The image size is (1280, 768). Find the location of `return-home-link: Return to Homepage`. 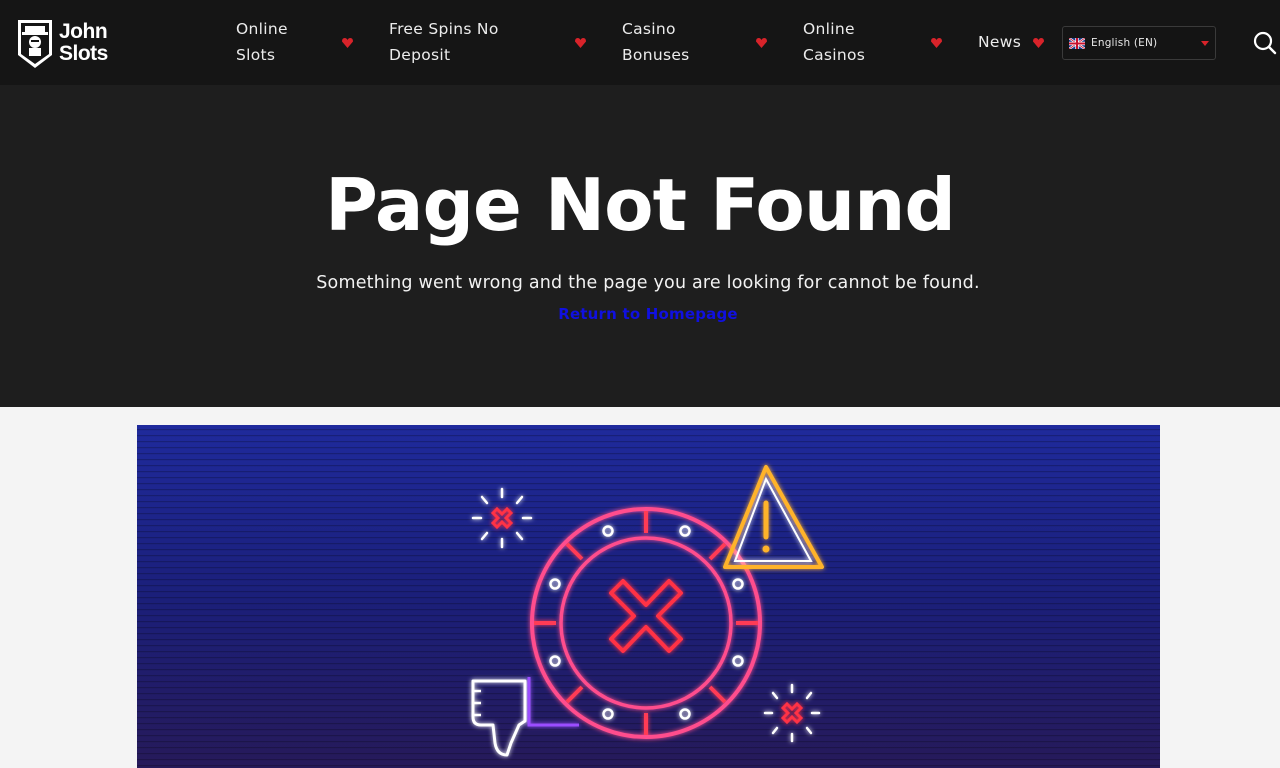

return-home-link: Return to Homepage is located at coordinates (640, 314).